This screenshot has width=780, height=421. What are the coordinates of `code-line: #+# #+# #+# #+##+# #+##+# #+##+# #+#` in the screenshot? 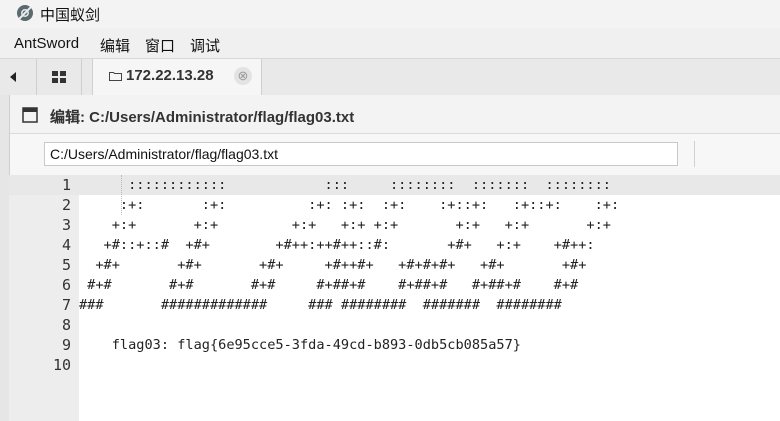 It's located at (329, 285).